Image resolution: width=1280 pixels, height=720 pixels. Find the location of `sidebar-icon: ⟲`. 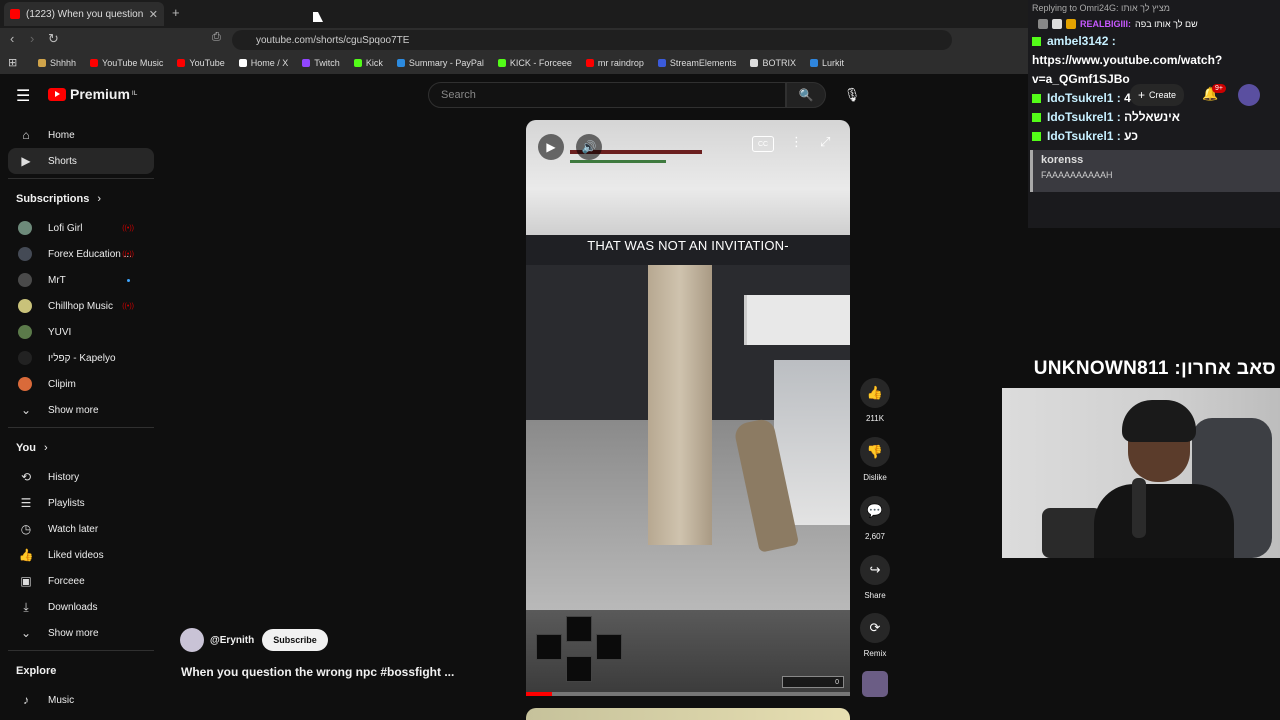

sidebar-icon: ⟲ is located at coordinates (26, 477).